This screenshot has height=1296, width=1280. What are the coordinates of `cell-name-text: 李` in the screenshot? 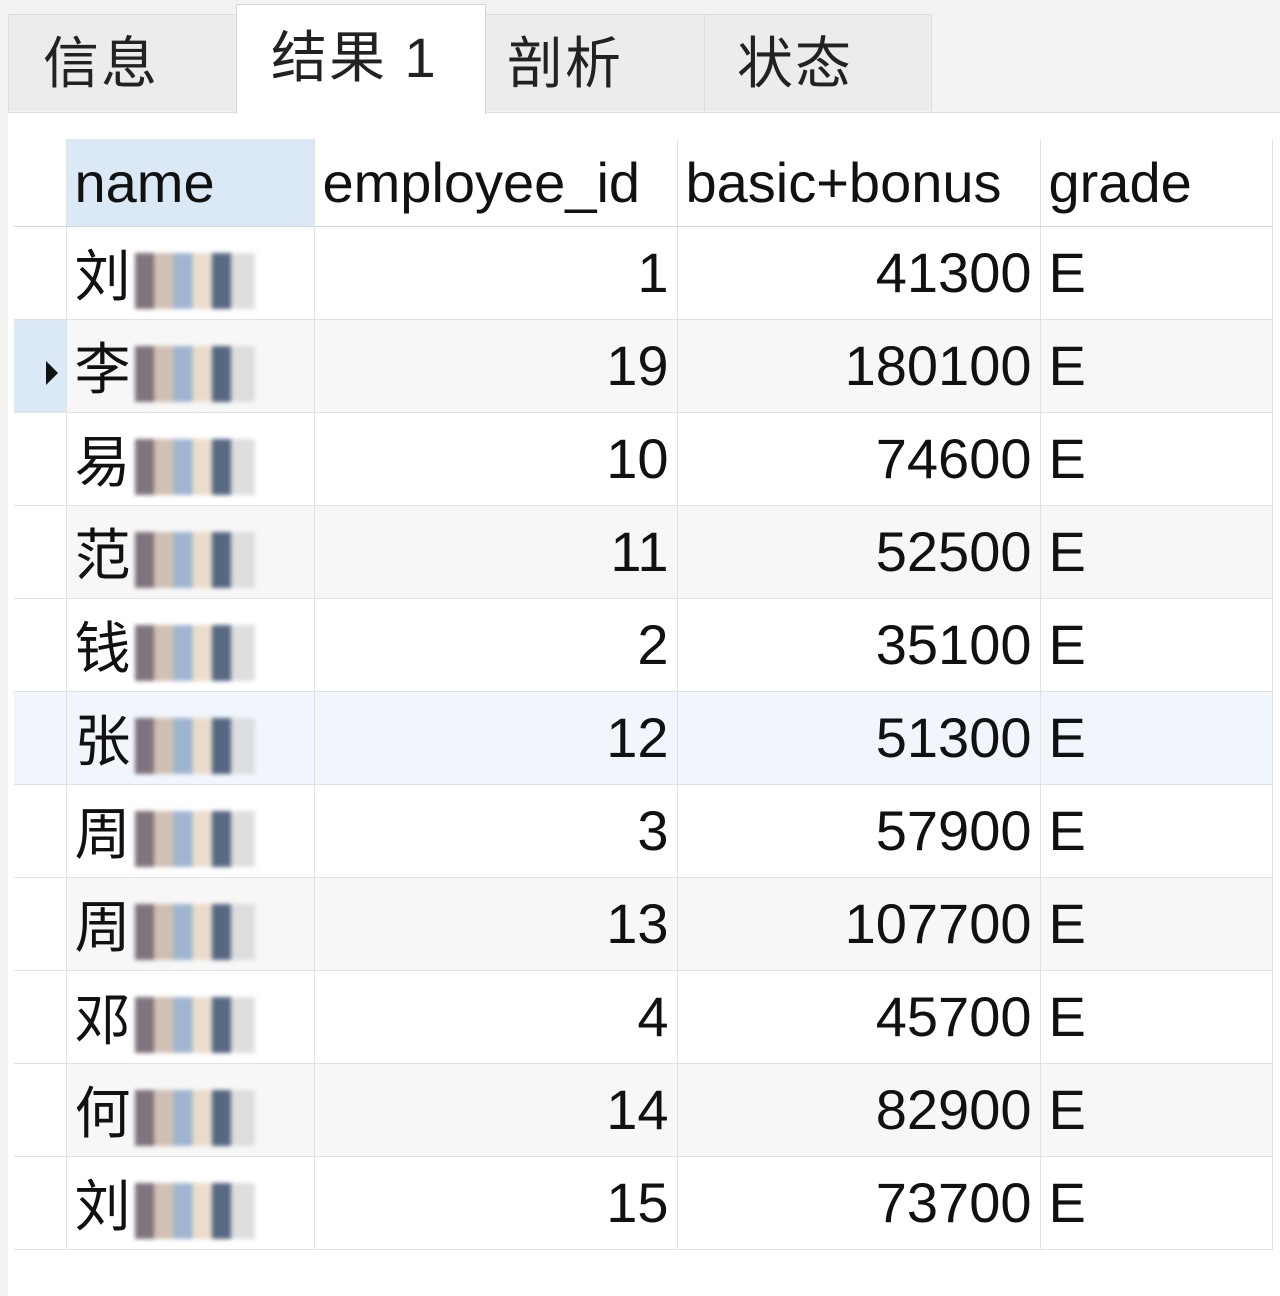 It's located at (102, 369).